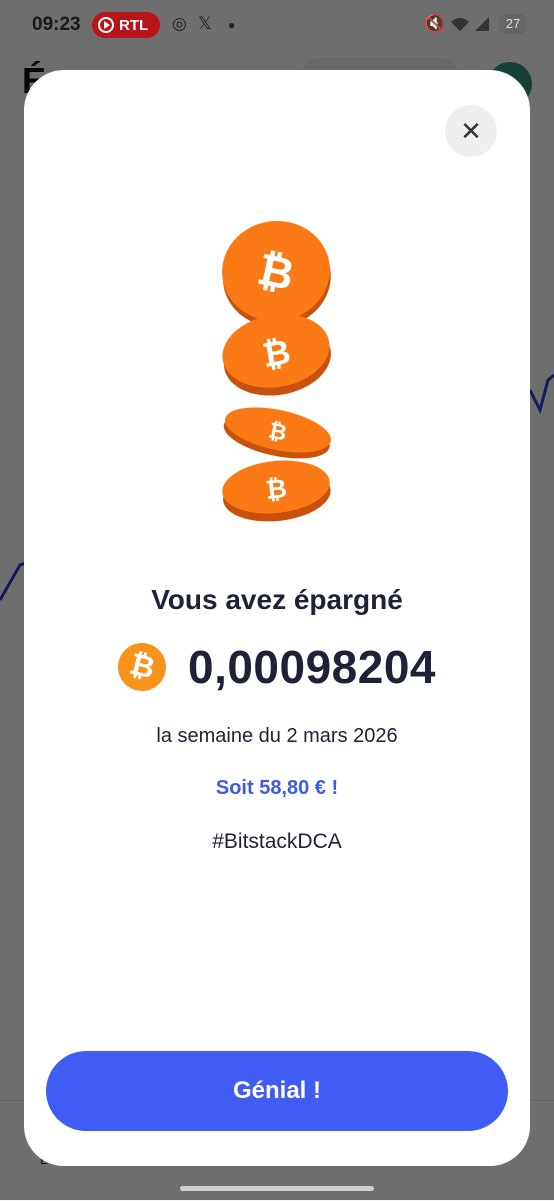 This screenshot has height=1201, width=554. I want to click on savings-headline: Vous avez épargné, so click(277, 599).